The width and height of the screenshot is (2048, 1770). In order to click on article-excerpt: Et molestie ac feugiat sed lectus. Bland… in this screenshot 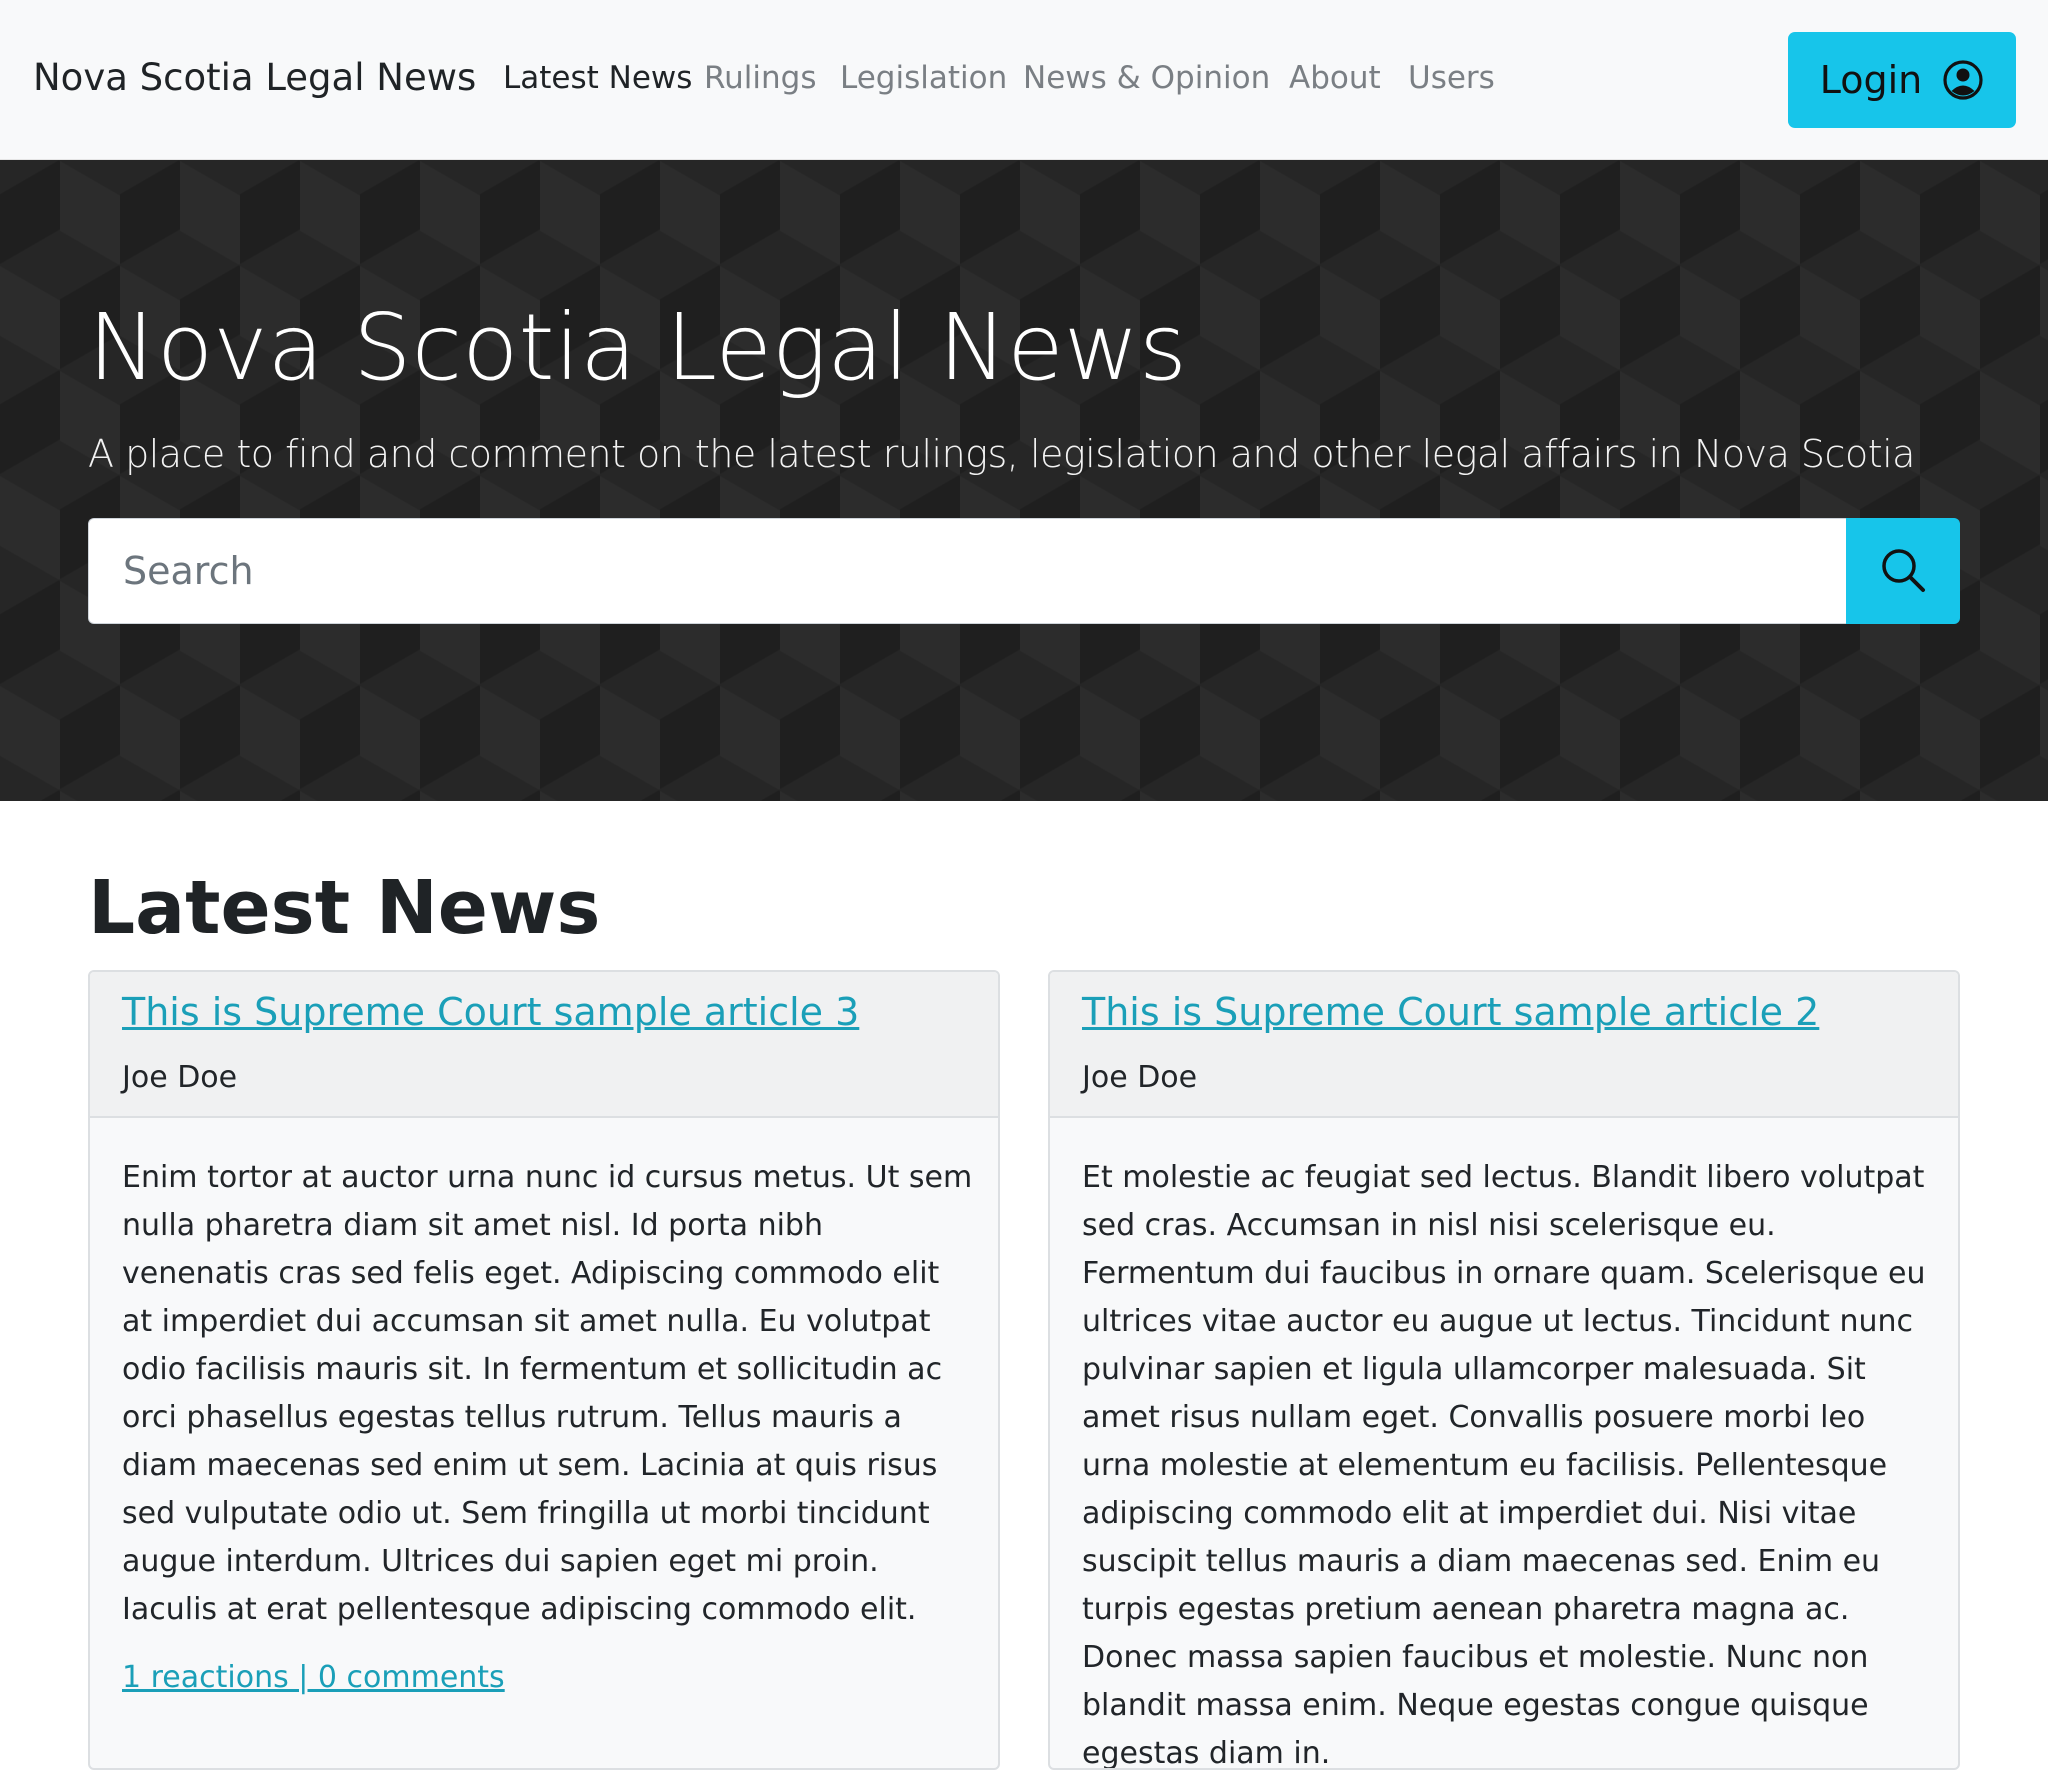, I will do `click(1504, 1465)`.